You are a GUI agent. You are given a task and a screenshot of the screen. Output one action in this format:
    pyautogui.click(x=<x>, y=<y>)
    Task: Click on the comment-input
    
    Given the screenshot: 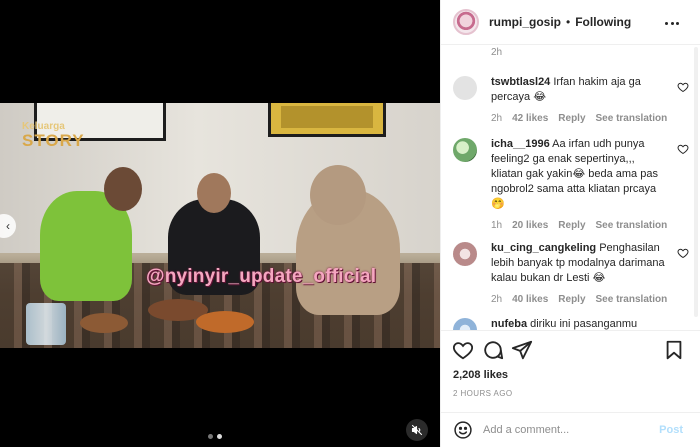 What is the action you would take?
    pyautogui.click(x=563, y=430)
    